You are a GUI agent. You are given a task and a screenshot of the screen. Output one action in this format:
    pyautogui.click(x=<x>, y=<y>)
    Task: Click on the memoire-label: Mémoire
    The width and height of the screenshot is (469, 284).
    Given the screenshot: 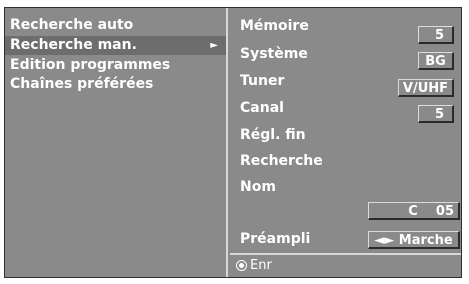 What is the action you would take?
    pyautogui.click(x=274, y=26)
    